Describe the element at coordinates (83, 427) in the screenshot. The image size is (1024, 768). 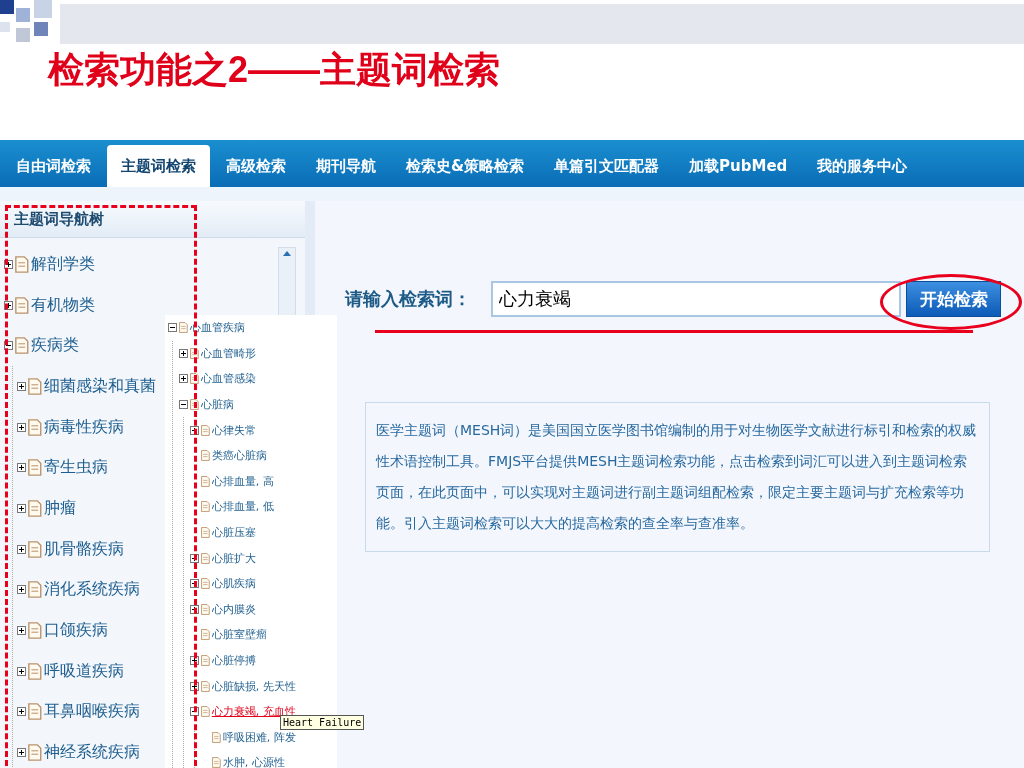
I see `tree-item: 病毒性疾病` at that location.